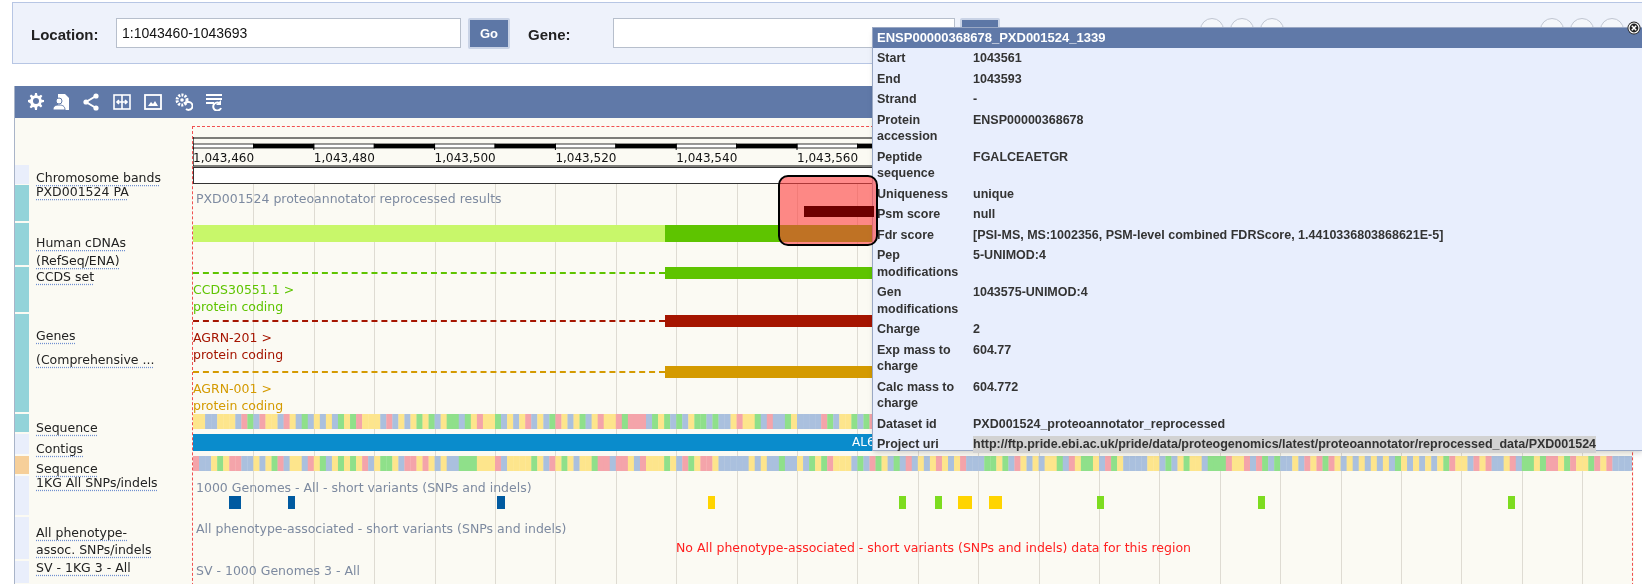 This screenshot has height=584, width=1642. Describe the element at coordinates (1009, 255) in the screenshot. I see `field-value: 5-UNIMOD:4` at that location.